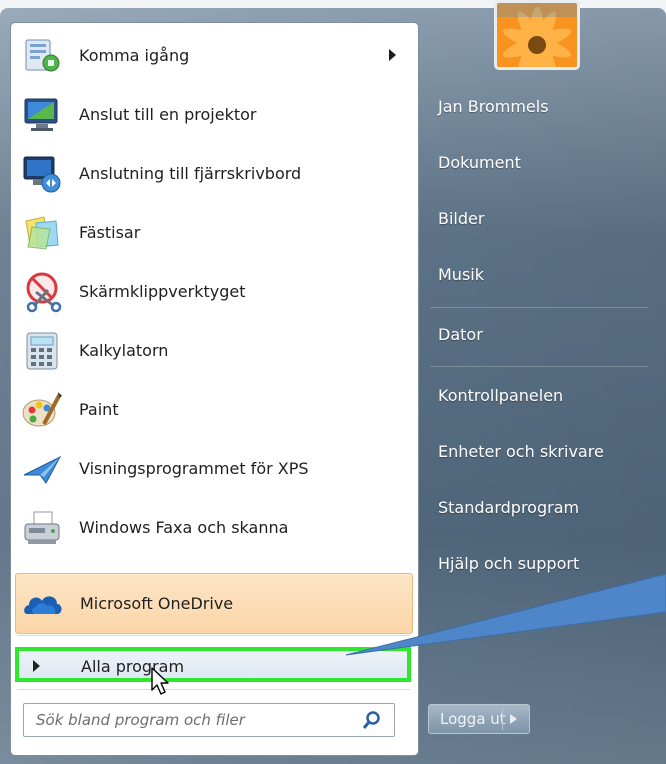  What do you see at coordinates (213, 55) in the screenshot?
I see `program-komma-igang: Komma igång` at bounding box center [213, 55].